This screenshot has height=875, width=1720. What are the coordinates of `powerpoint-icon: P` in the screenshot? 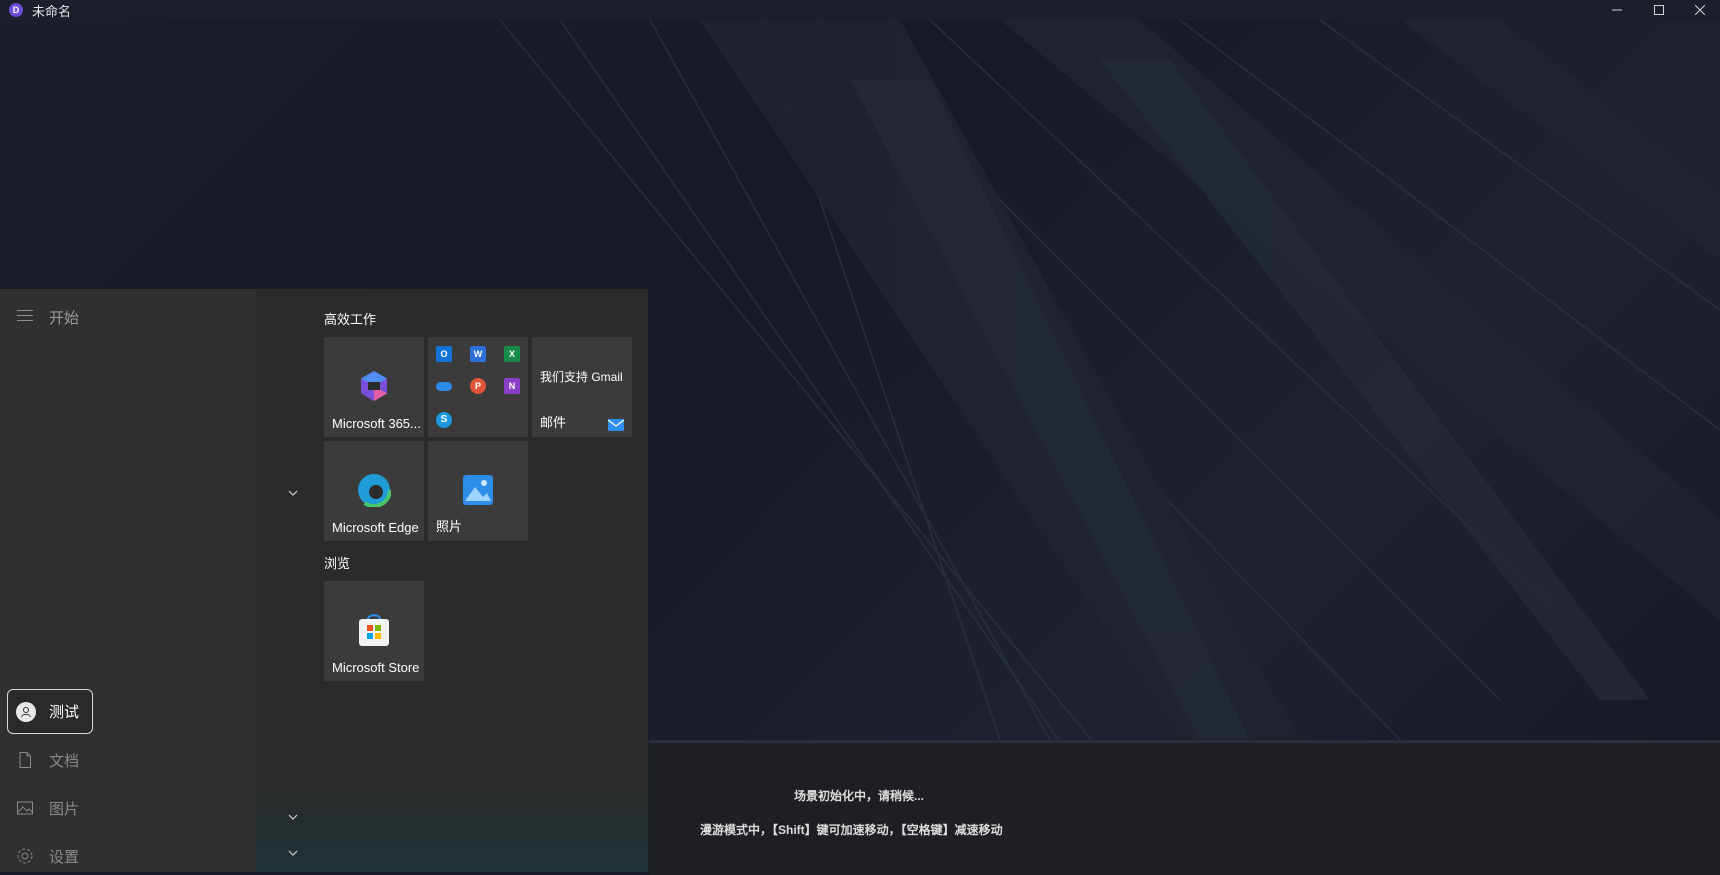 It's located at (478, 386).